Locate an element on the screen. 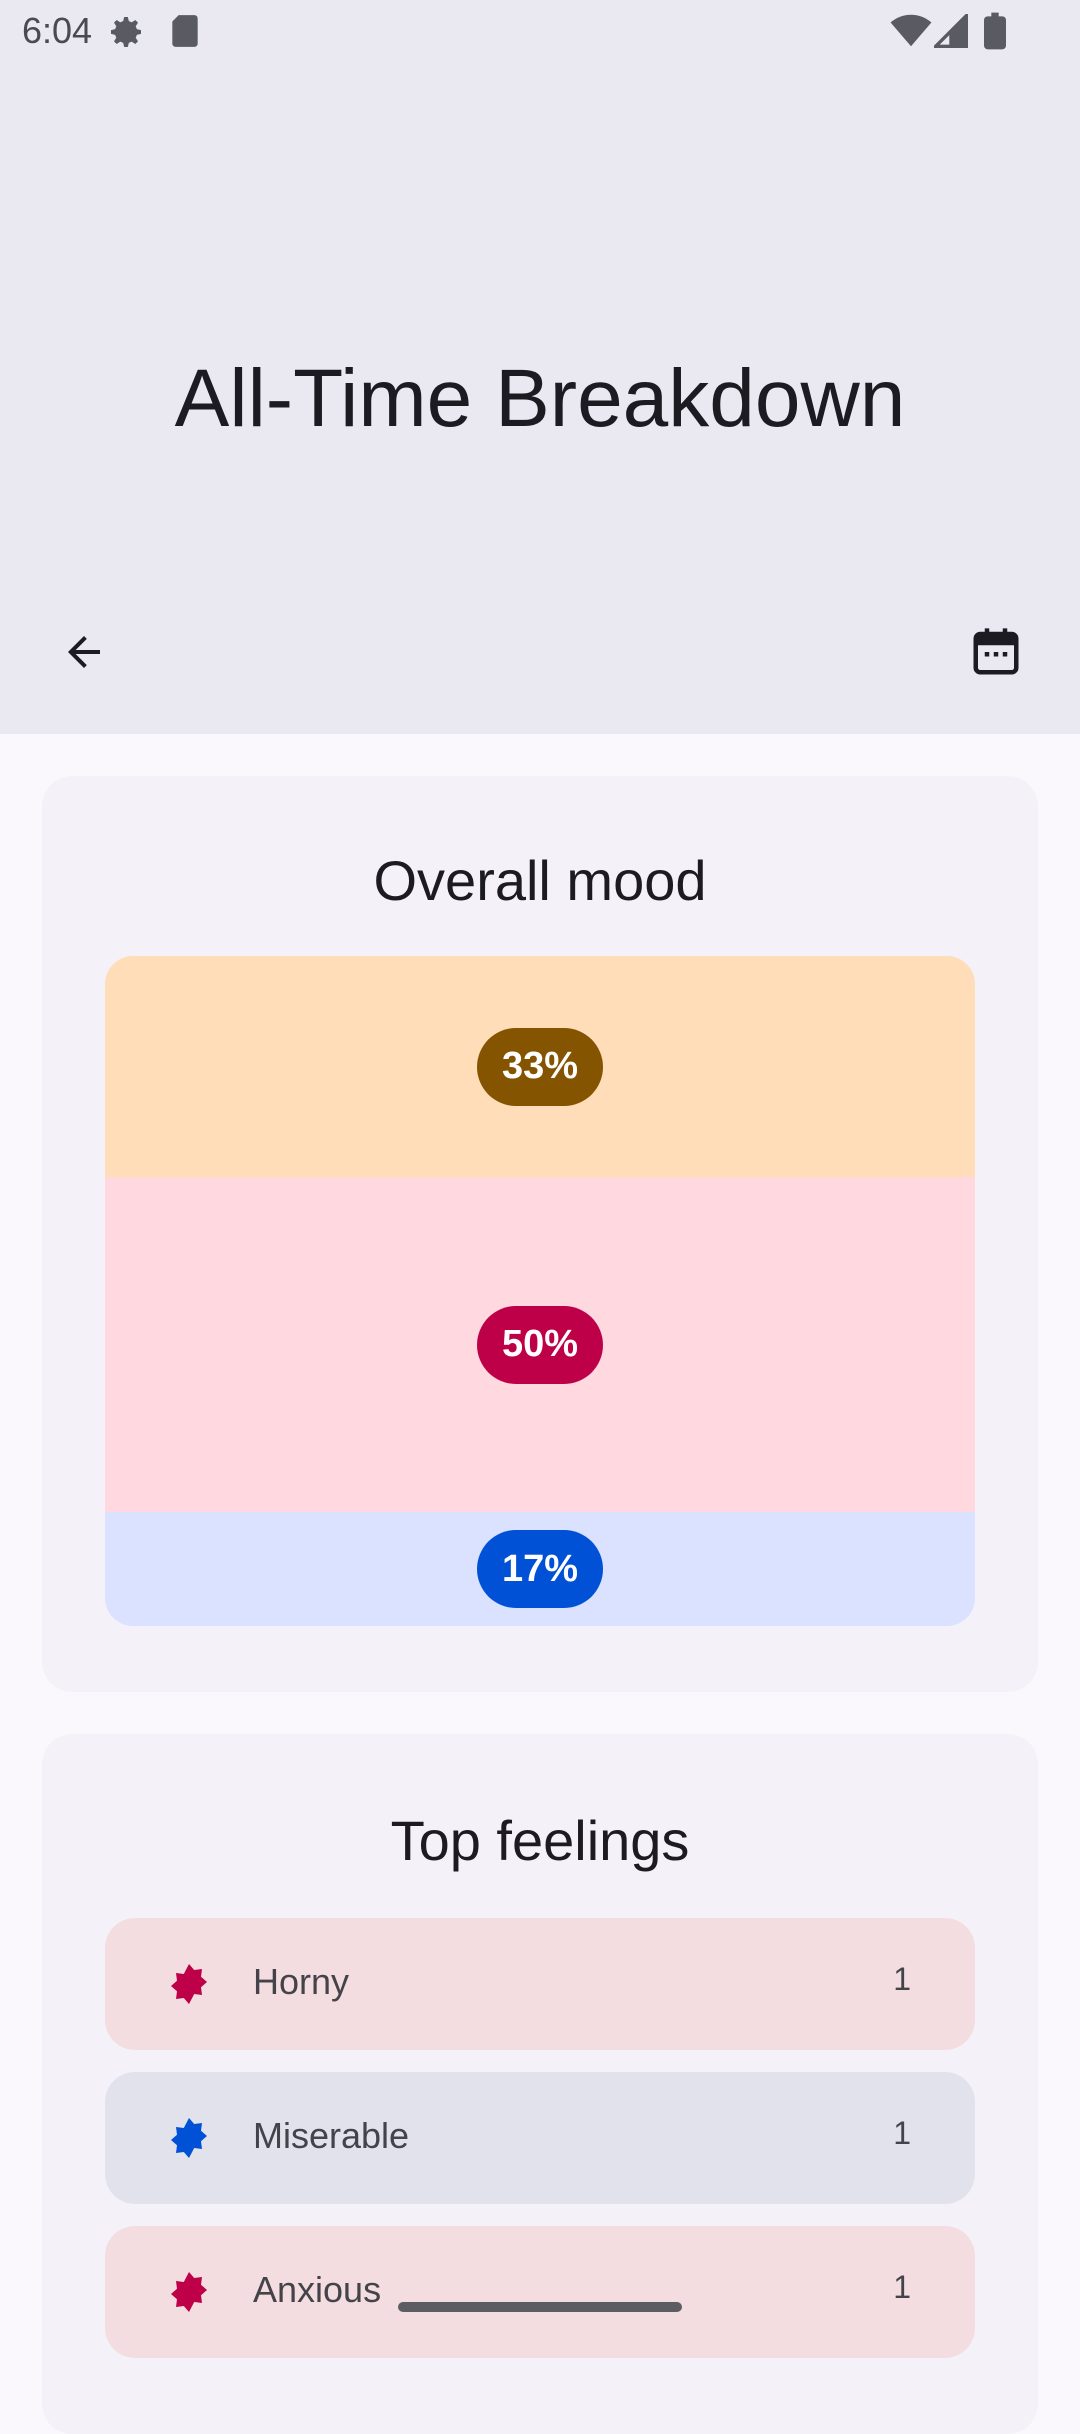 The height and width of the screenshot is (2434, 1080). feeling-name: Miserable is located at coordinates (331, 2135).